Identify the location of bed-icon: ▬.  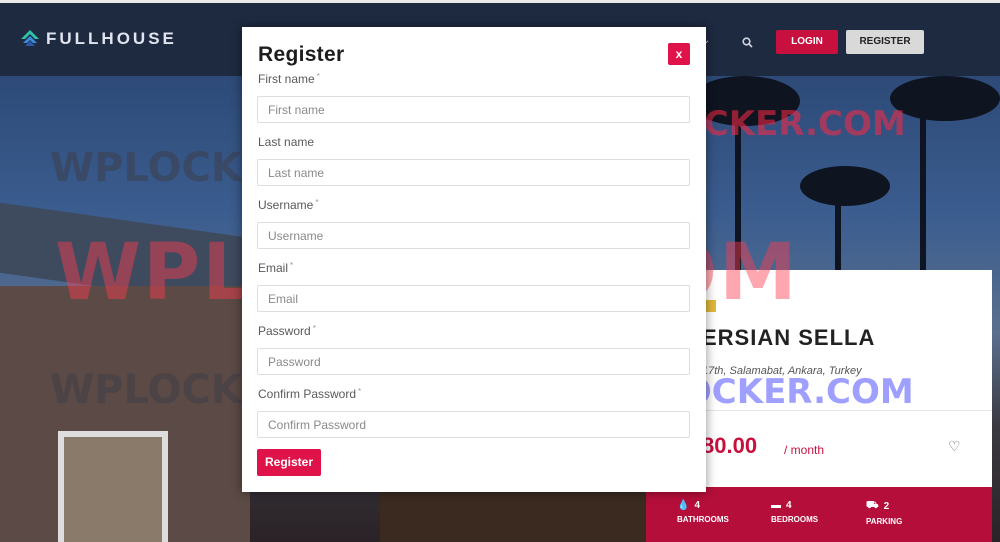
(776, 505).